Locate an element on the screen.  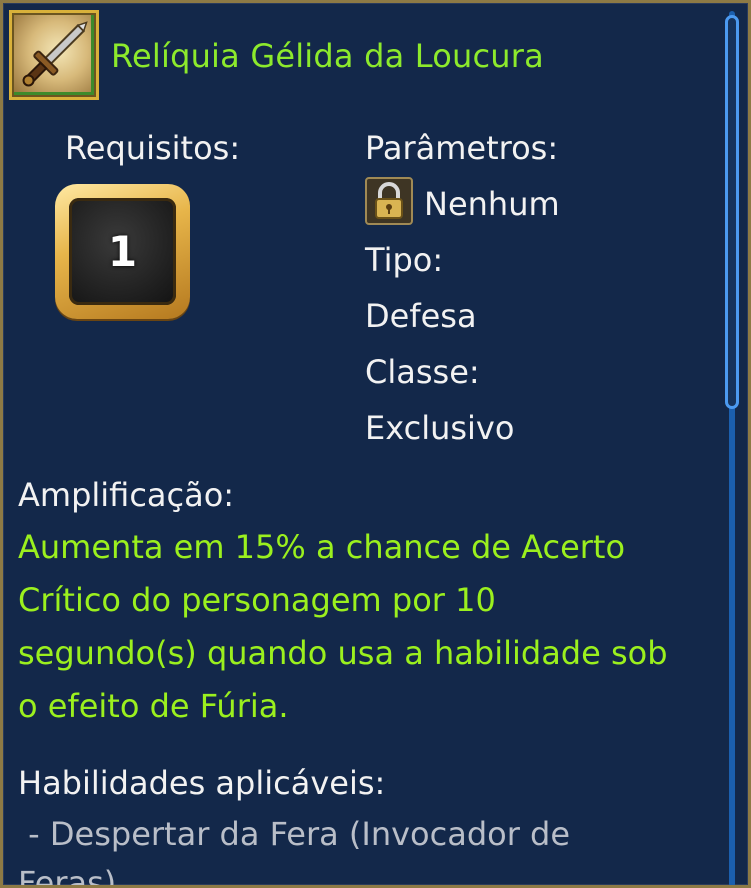
type-value: Defesa is located at coordinates (421, 316).